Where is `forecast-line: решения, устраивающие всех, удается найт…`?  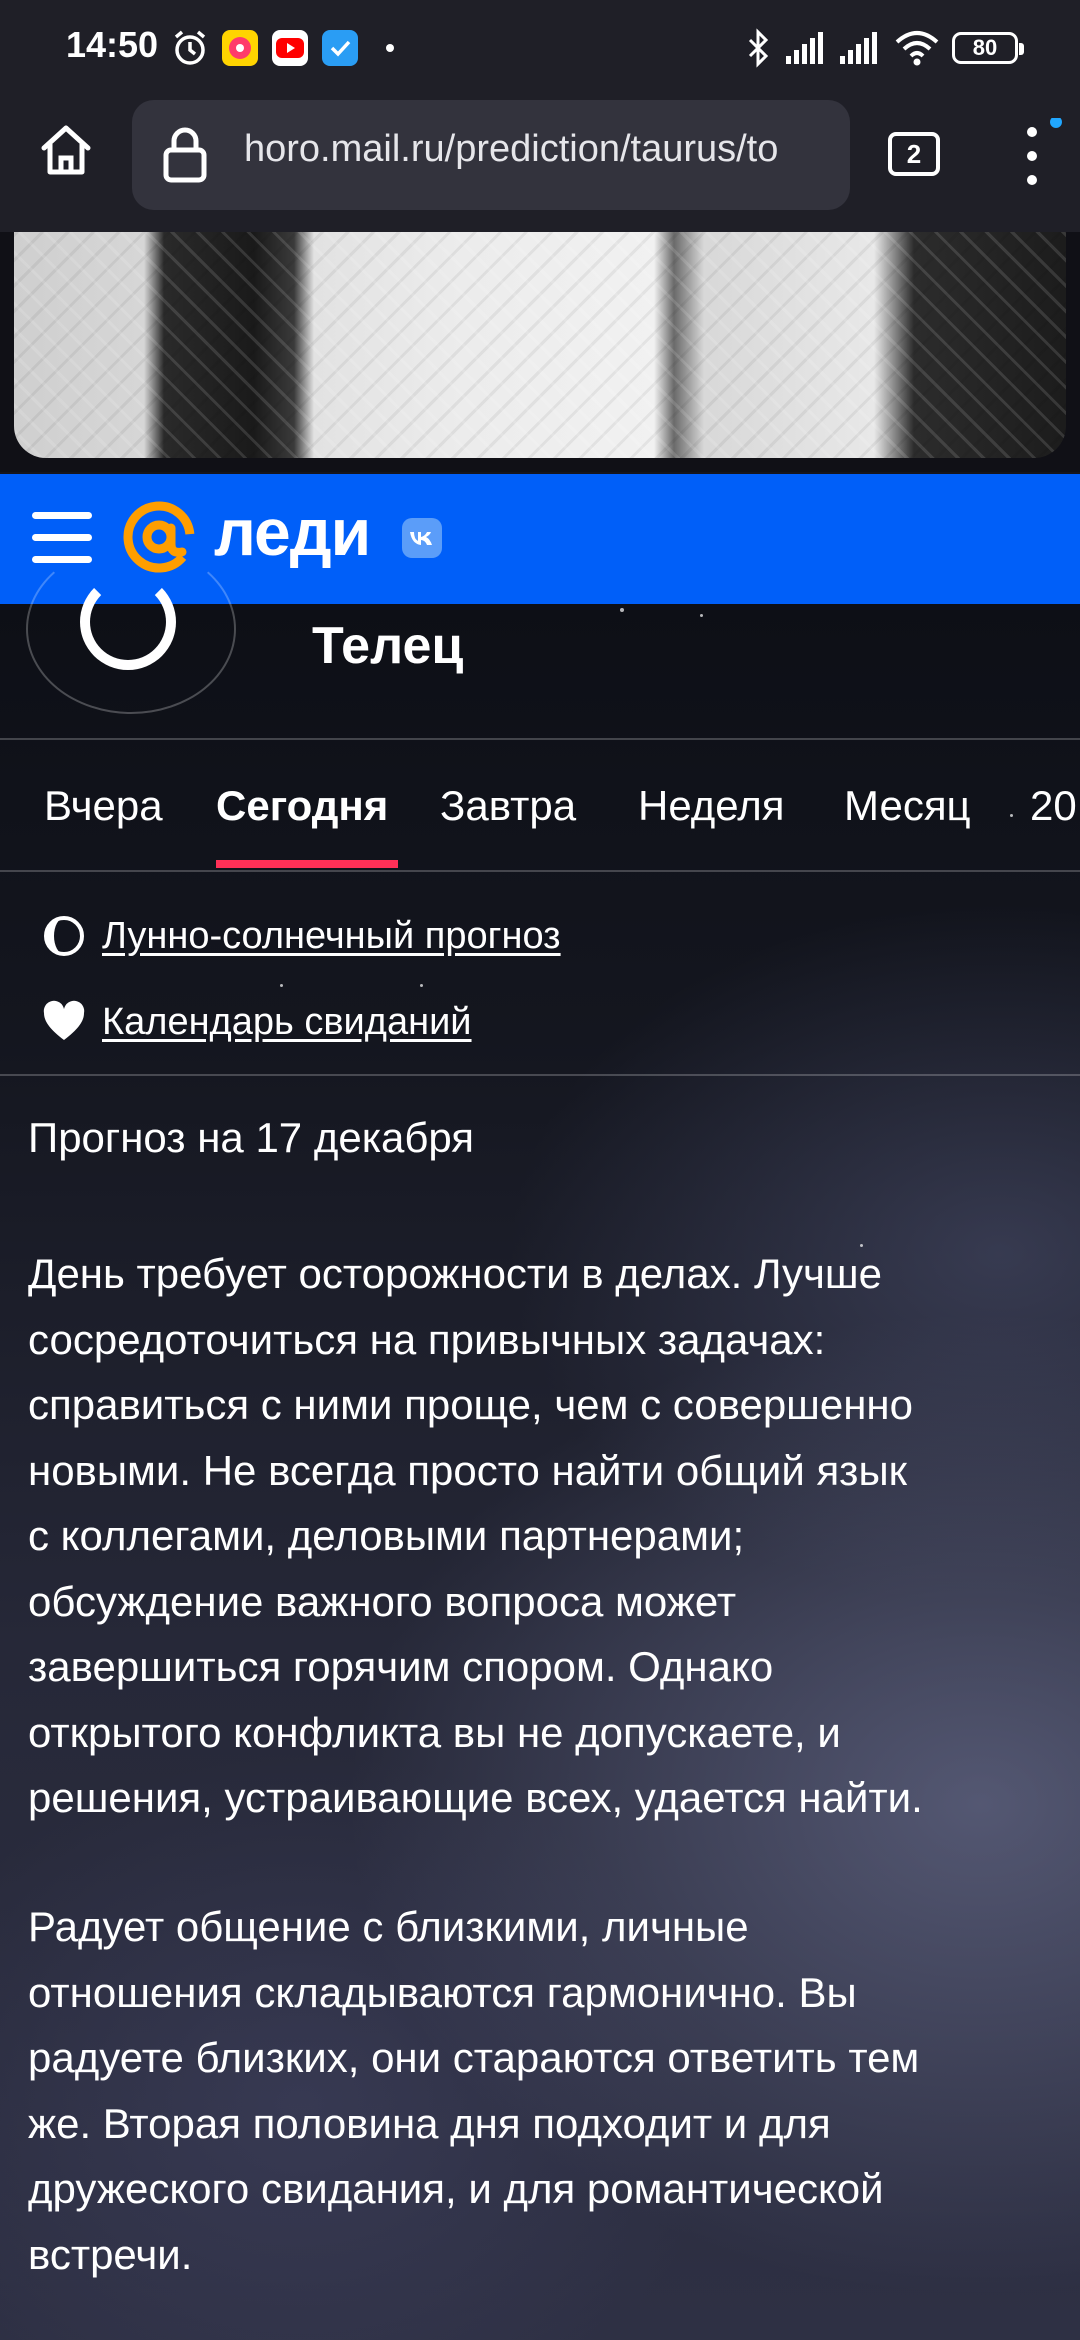
forecast-line: решения, устраивающие всех, удается найт… is located at coordinates (475, 1797).